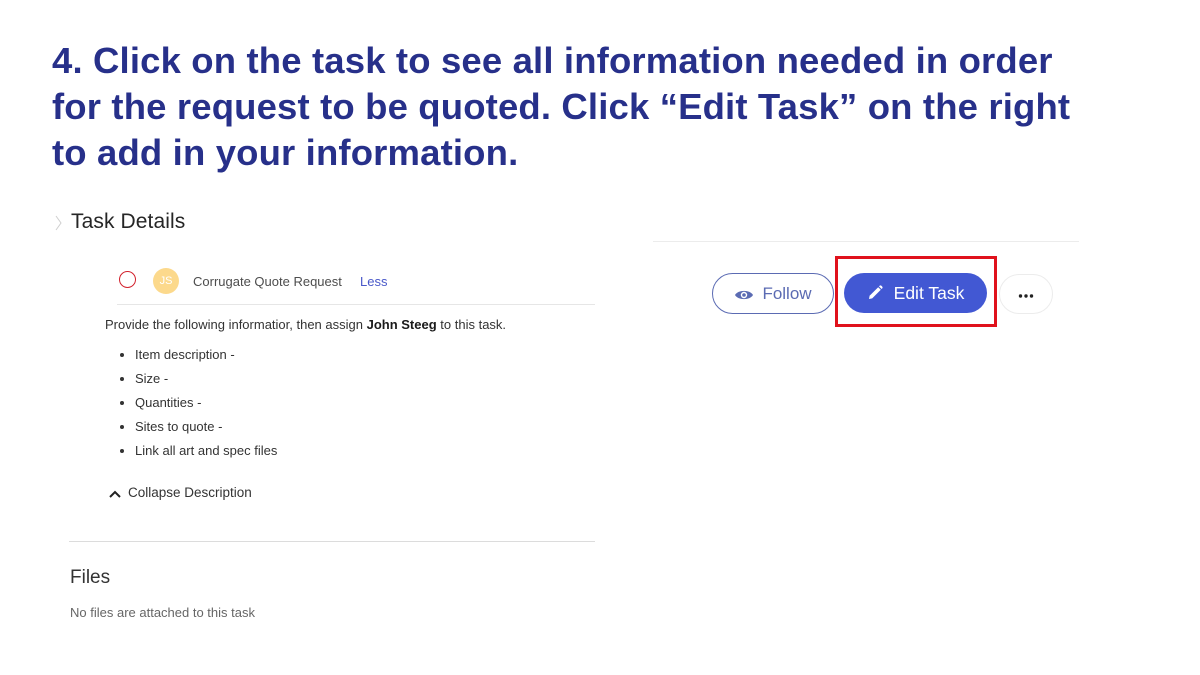  Describe the element at coordinates (58, 223) in the screenshot. I see `chevron-right-icon` at that location.